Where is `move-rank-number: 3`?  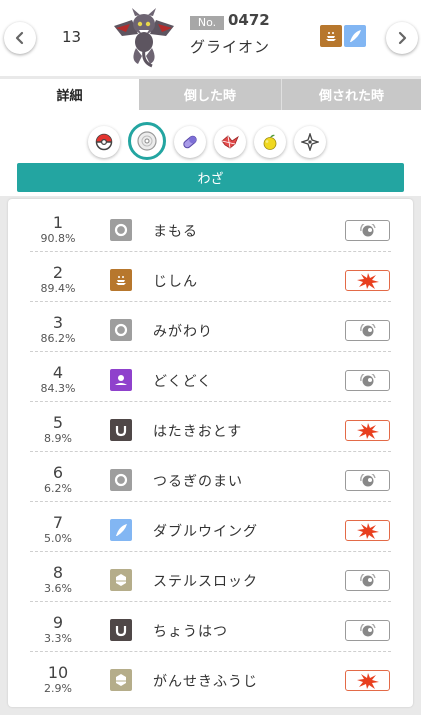
move-rank-number: 3 is located at coordinates (58, 322).